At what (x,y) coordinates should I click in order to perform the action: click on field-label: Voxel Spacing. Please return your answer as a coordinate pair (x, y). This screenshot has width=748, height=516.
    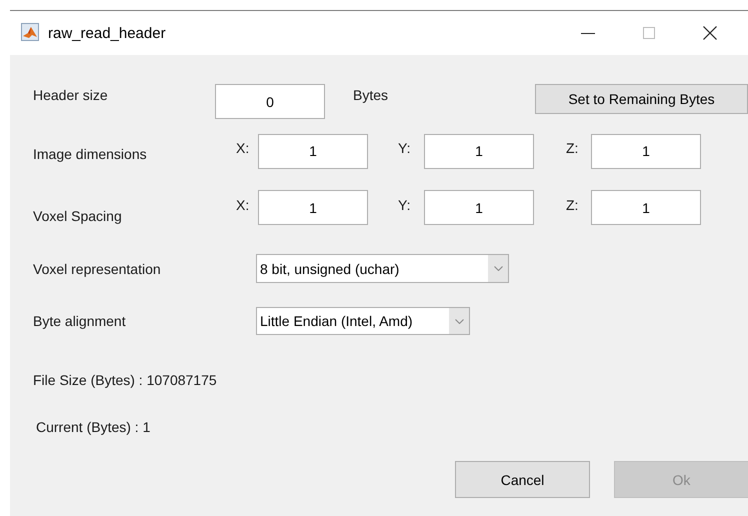
    Looking at the image, I should click on (78, 216).